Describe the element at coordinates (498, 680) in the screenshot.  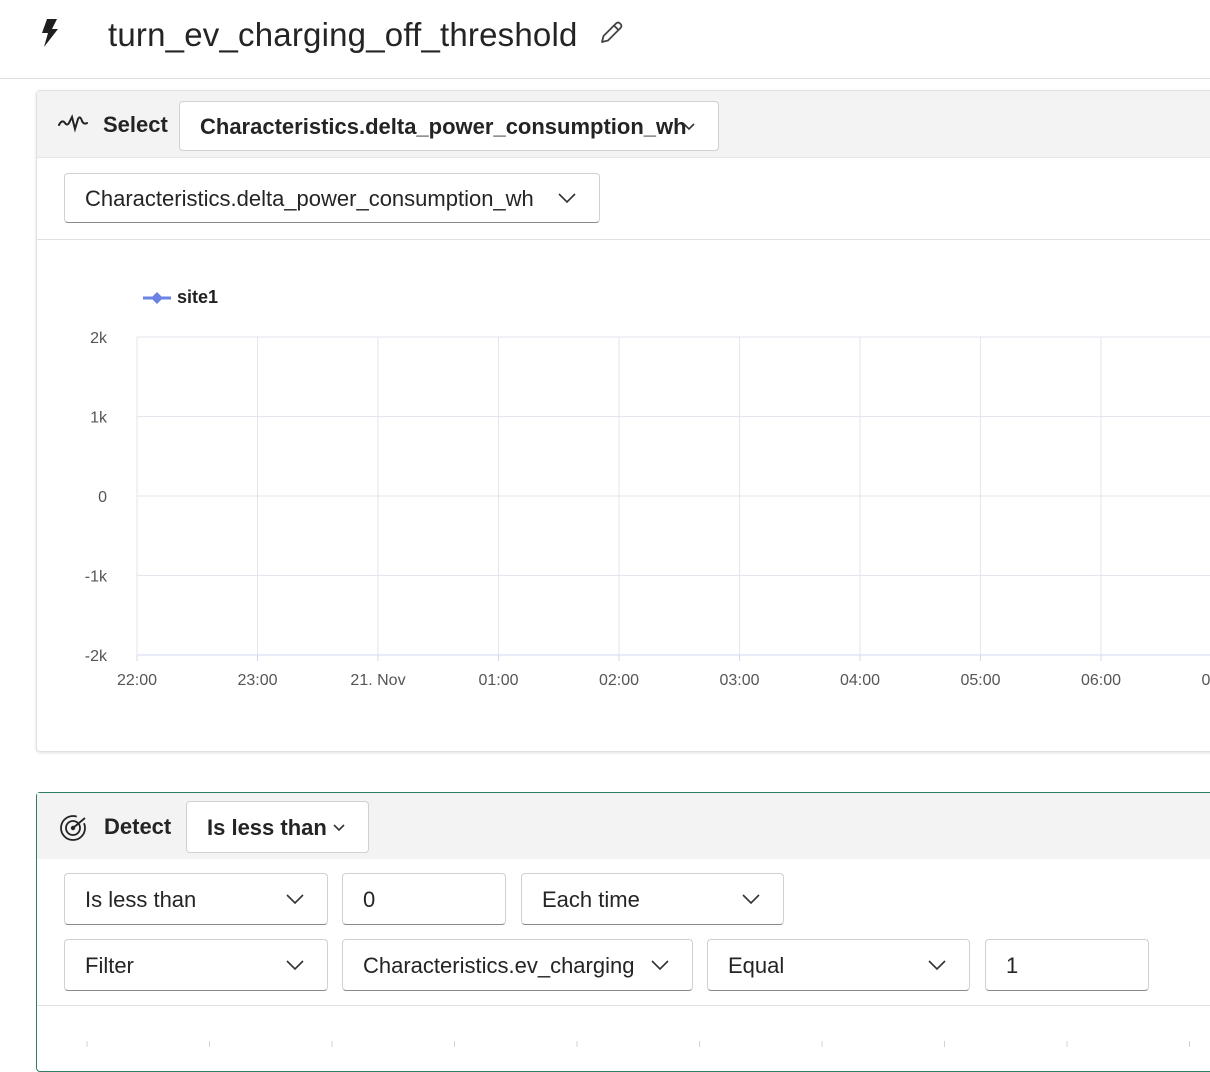
I see `x-tick-label: 01:00` at that location.